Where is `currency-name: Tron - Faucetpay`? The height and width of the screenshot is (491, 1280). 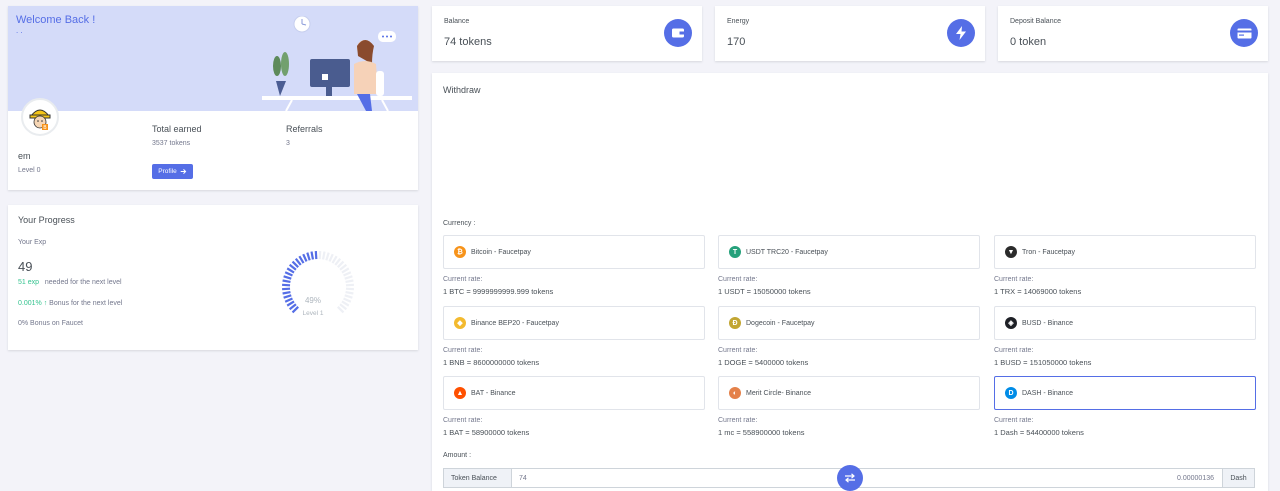 currency-name: Tron - Faucetpay is located at coordinates (1049, 252).